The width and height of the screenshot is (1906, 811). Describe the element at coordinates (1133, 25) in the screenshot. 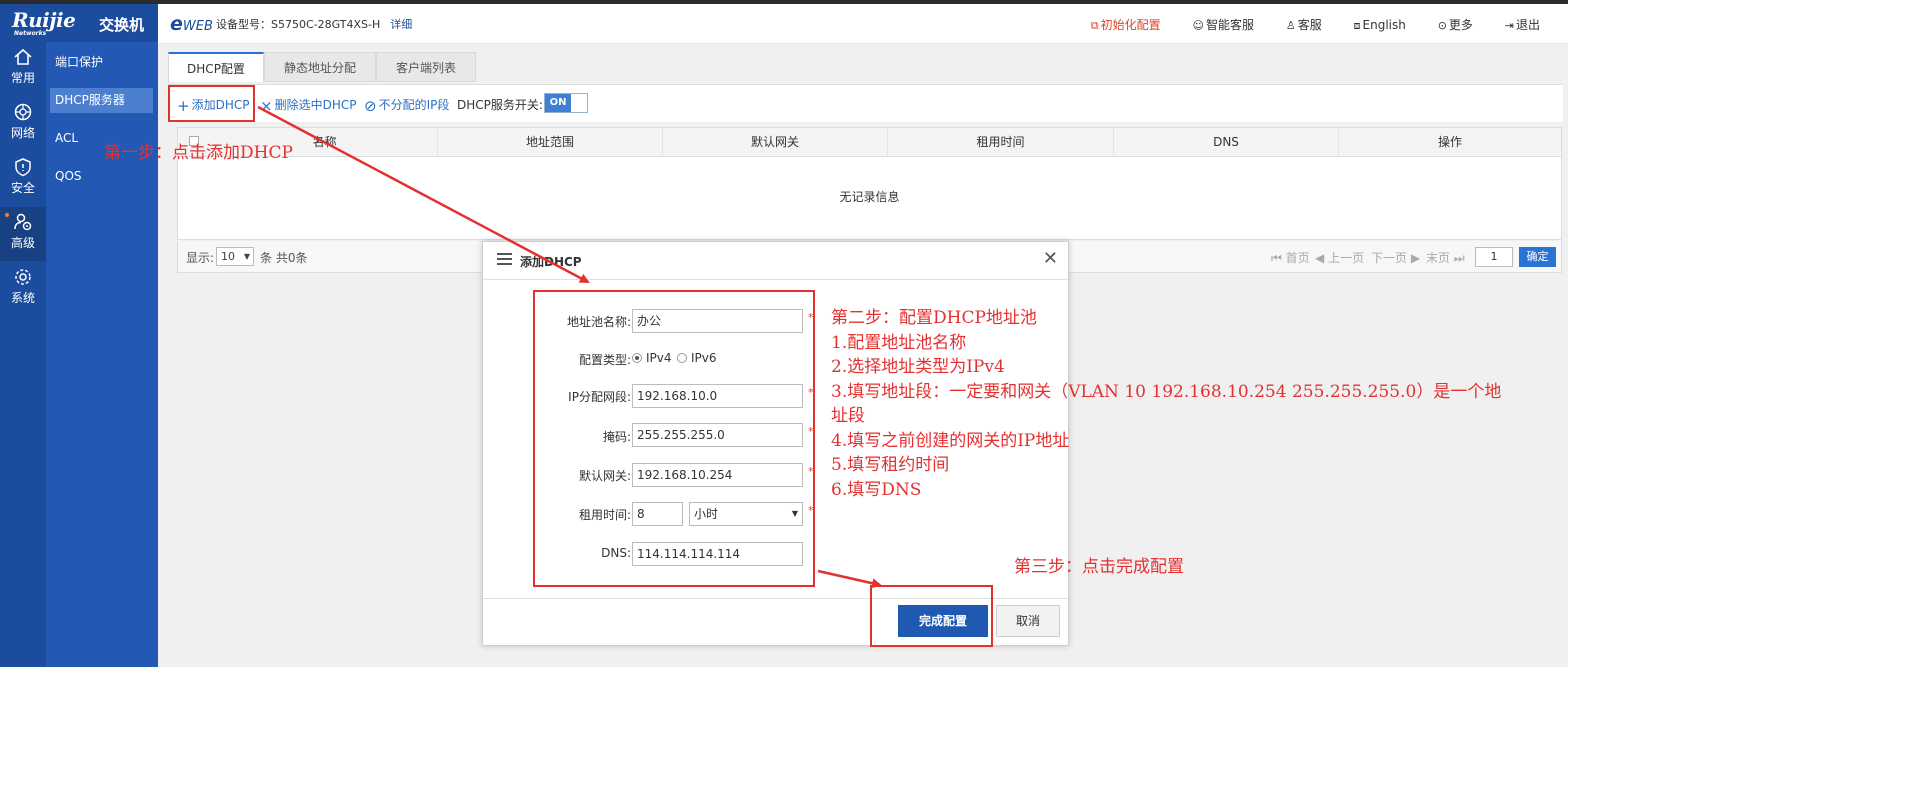

I see `init-config-link: ⧉ 初始化配置` at that location.